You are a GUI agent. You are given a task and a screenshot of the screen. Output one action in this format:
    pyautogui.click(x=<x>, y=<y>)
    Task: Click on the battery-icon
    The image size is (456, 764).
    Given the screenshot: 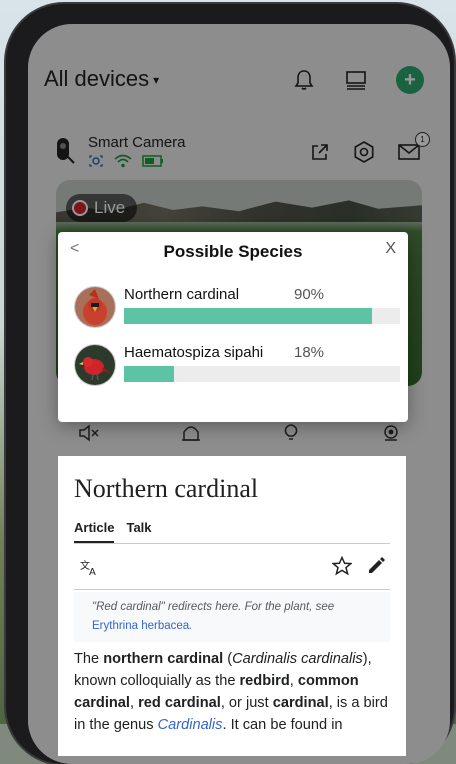 What is the action you would take?
    pyautogui.click(x=152, y=161)
    